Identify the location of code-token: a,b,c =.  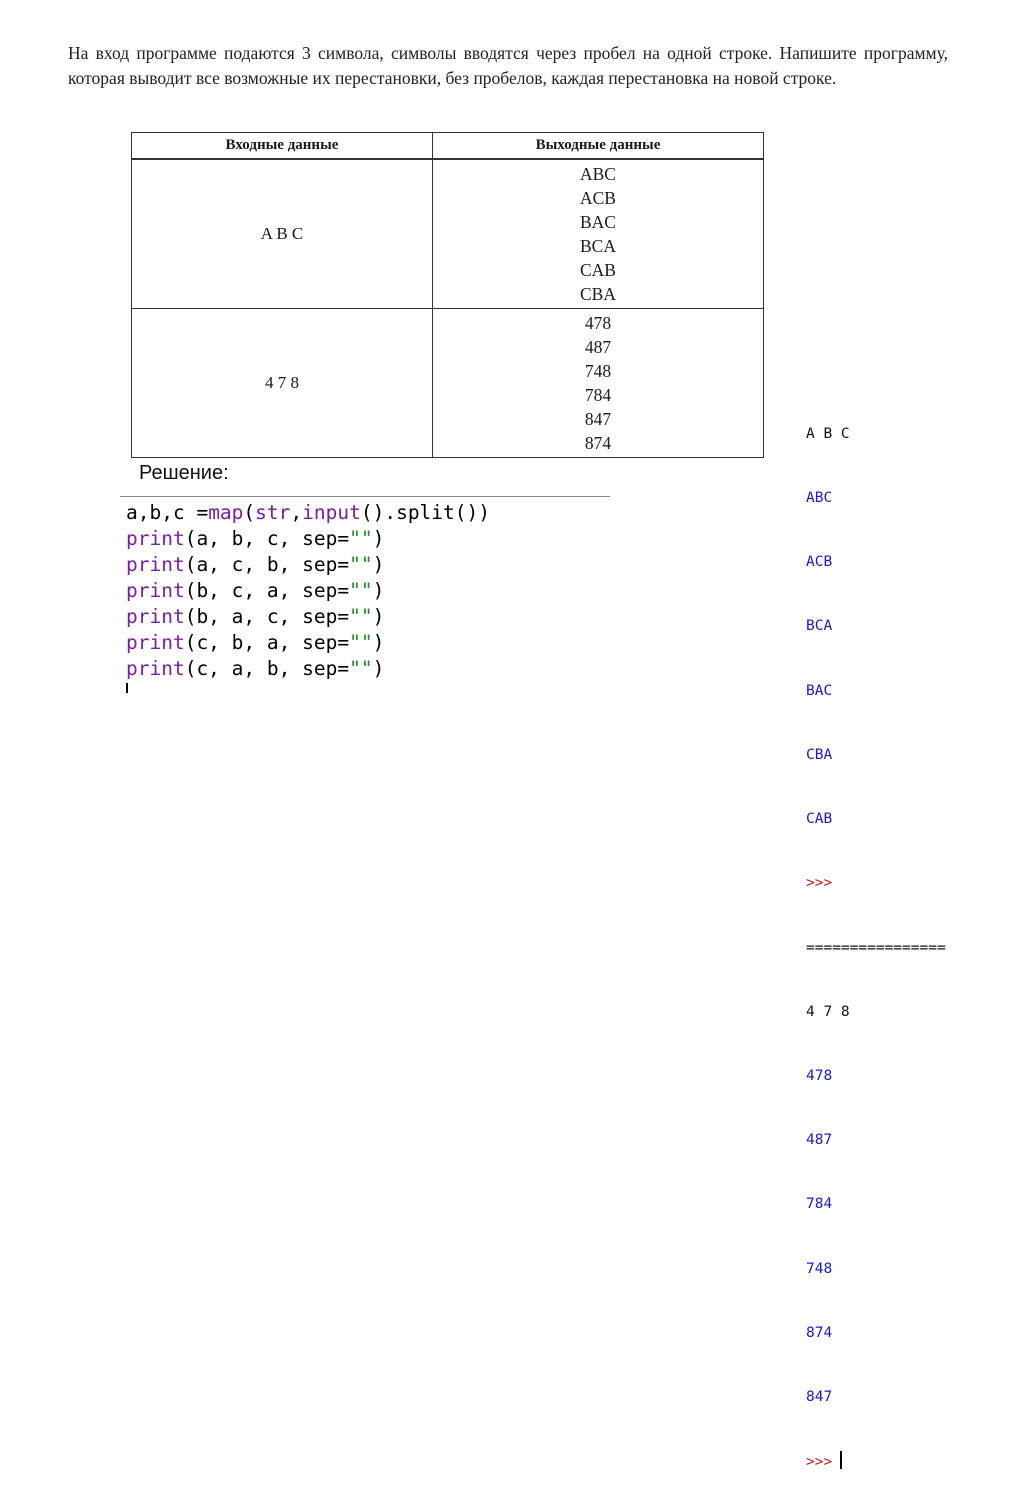
(167, 512).